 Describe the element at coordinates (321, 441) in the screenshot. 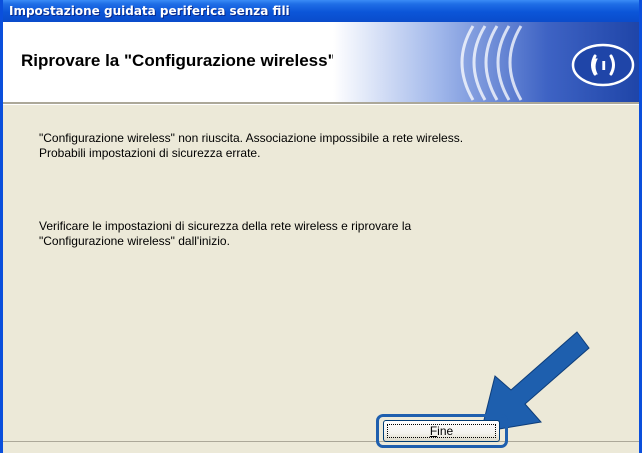

I see `footer-divider` at that location.